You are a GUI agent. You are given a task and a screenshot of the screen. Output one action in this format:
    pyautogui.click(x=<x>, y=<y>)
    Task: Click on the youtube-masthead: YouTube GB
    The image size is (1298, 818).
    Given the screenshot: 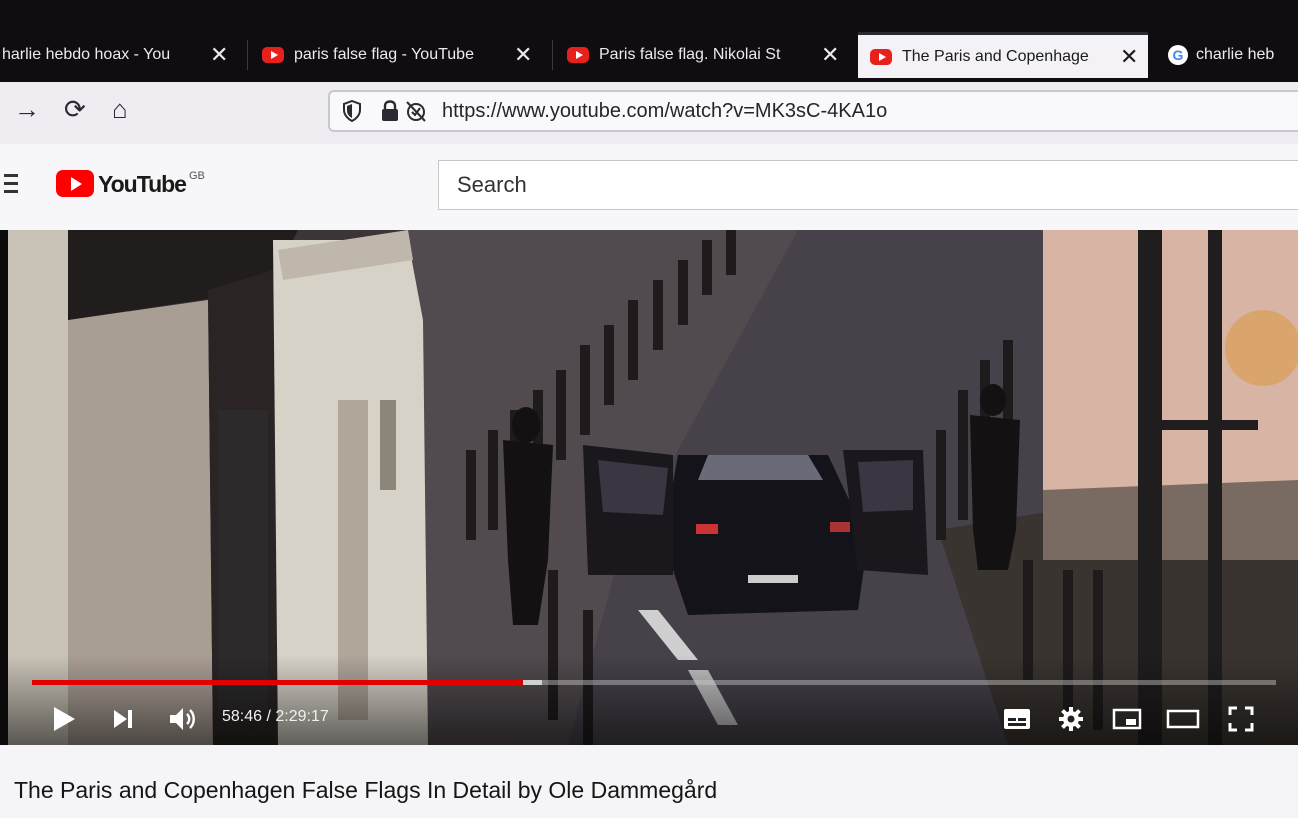 What is the action you would take?
    pyautogui.click(x=649, y=187)
    